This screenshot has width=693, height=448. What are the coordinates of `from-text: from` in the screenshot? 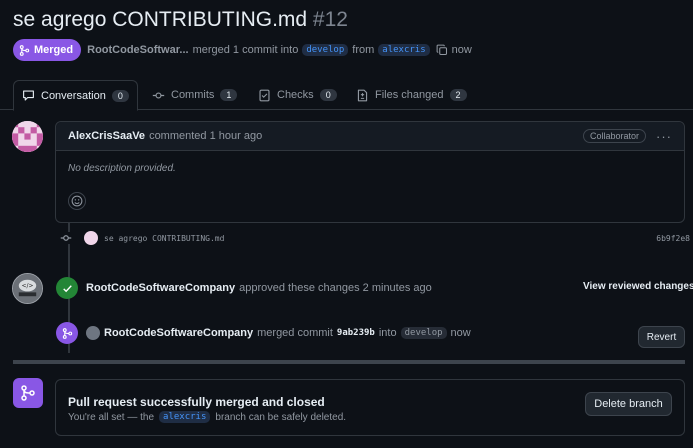 It's located at (363, 50).